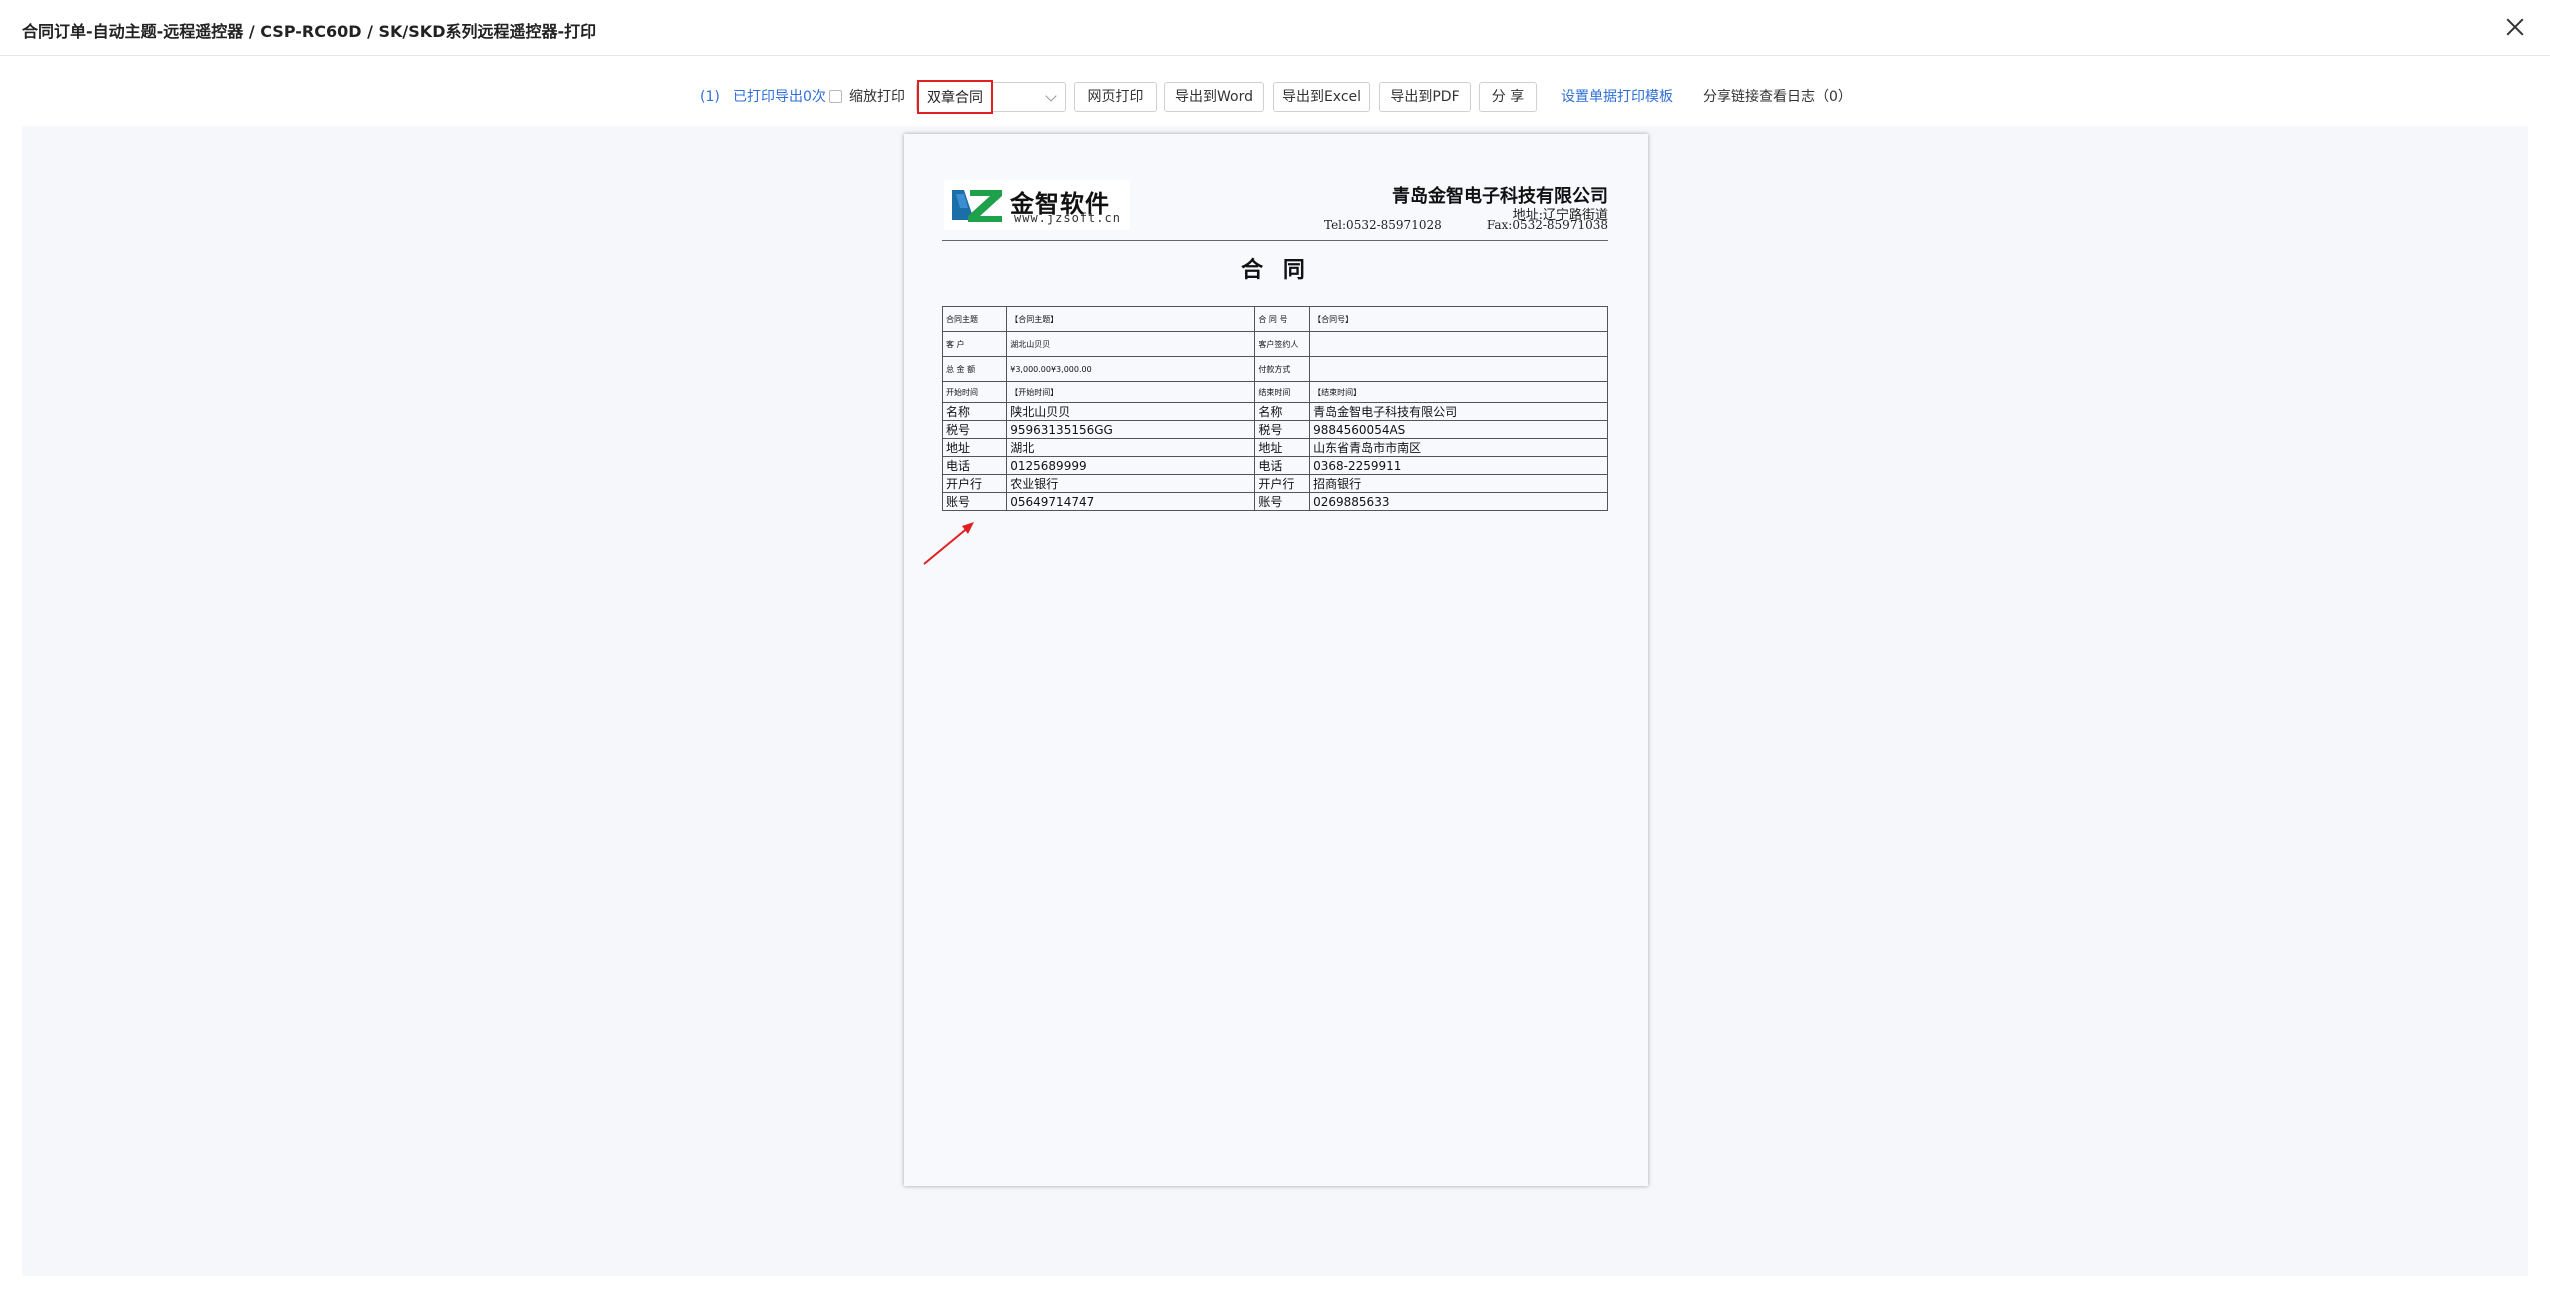 This screenshot has width=2550, height=1298. I want to click on export-word-button: 导出到Word, so click(1214, 97).